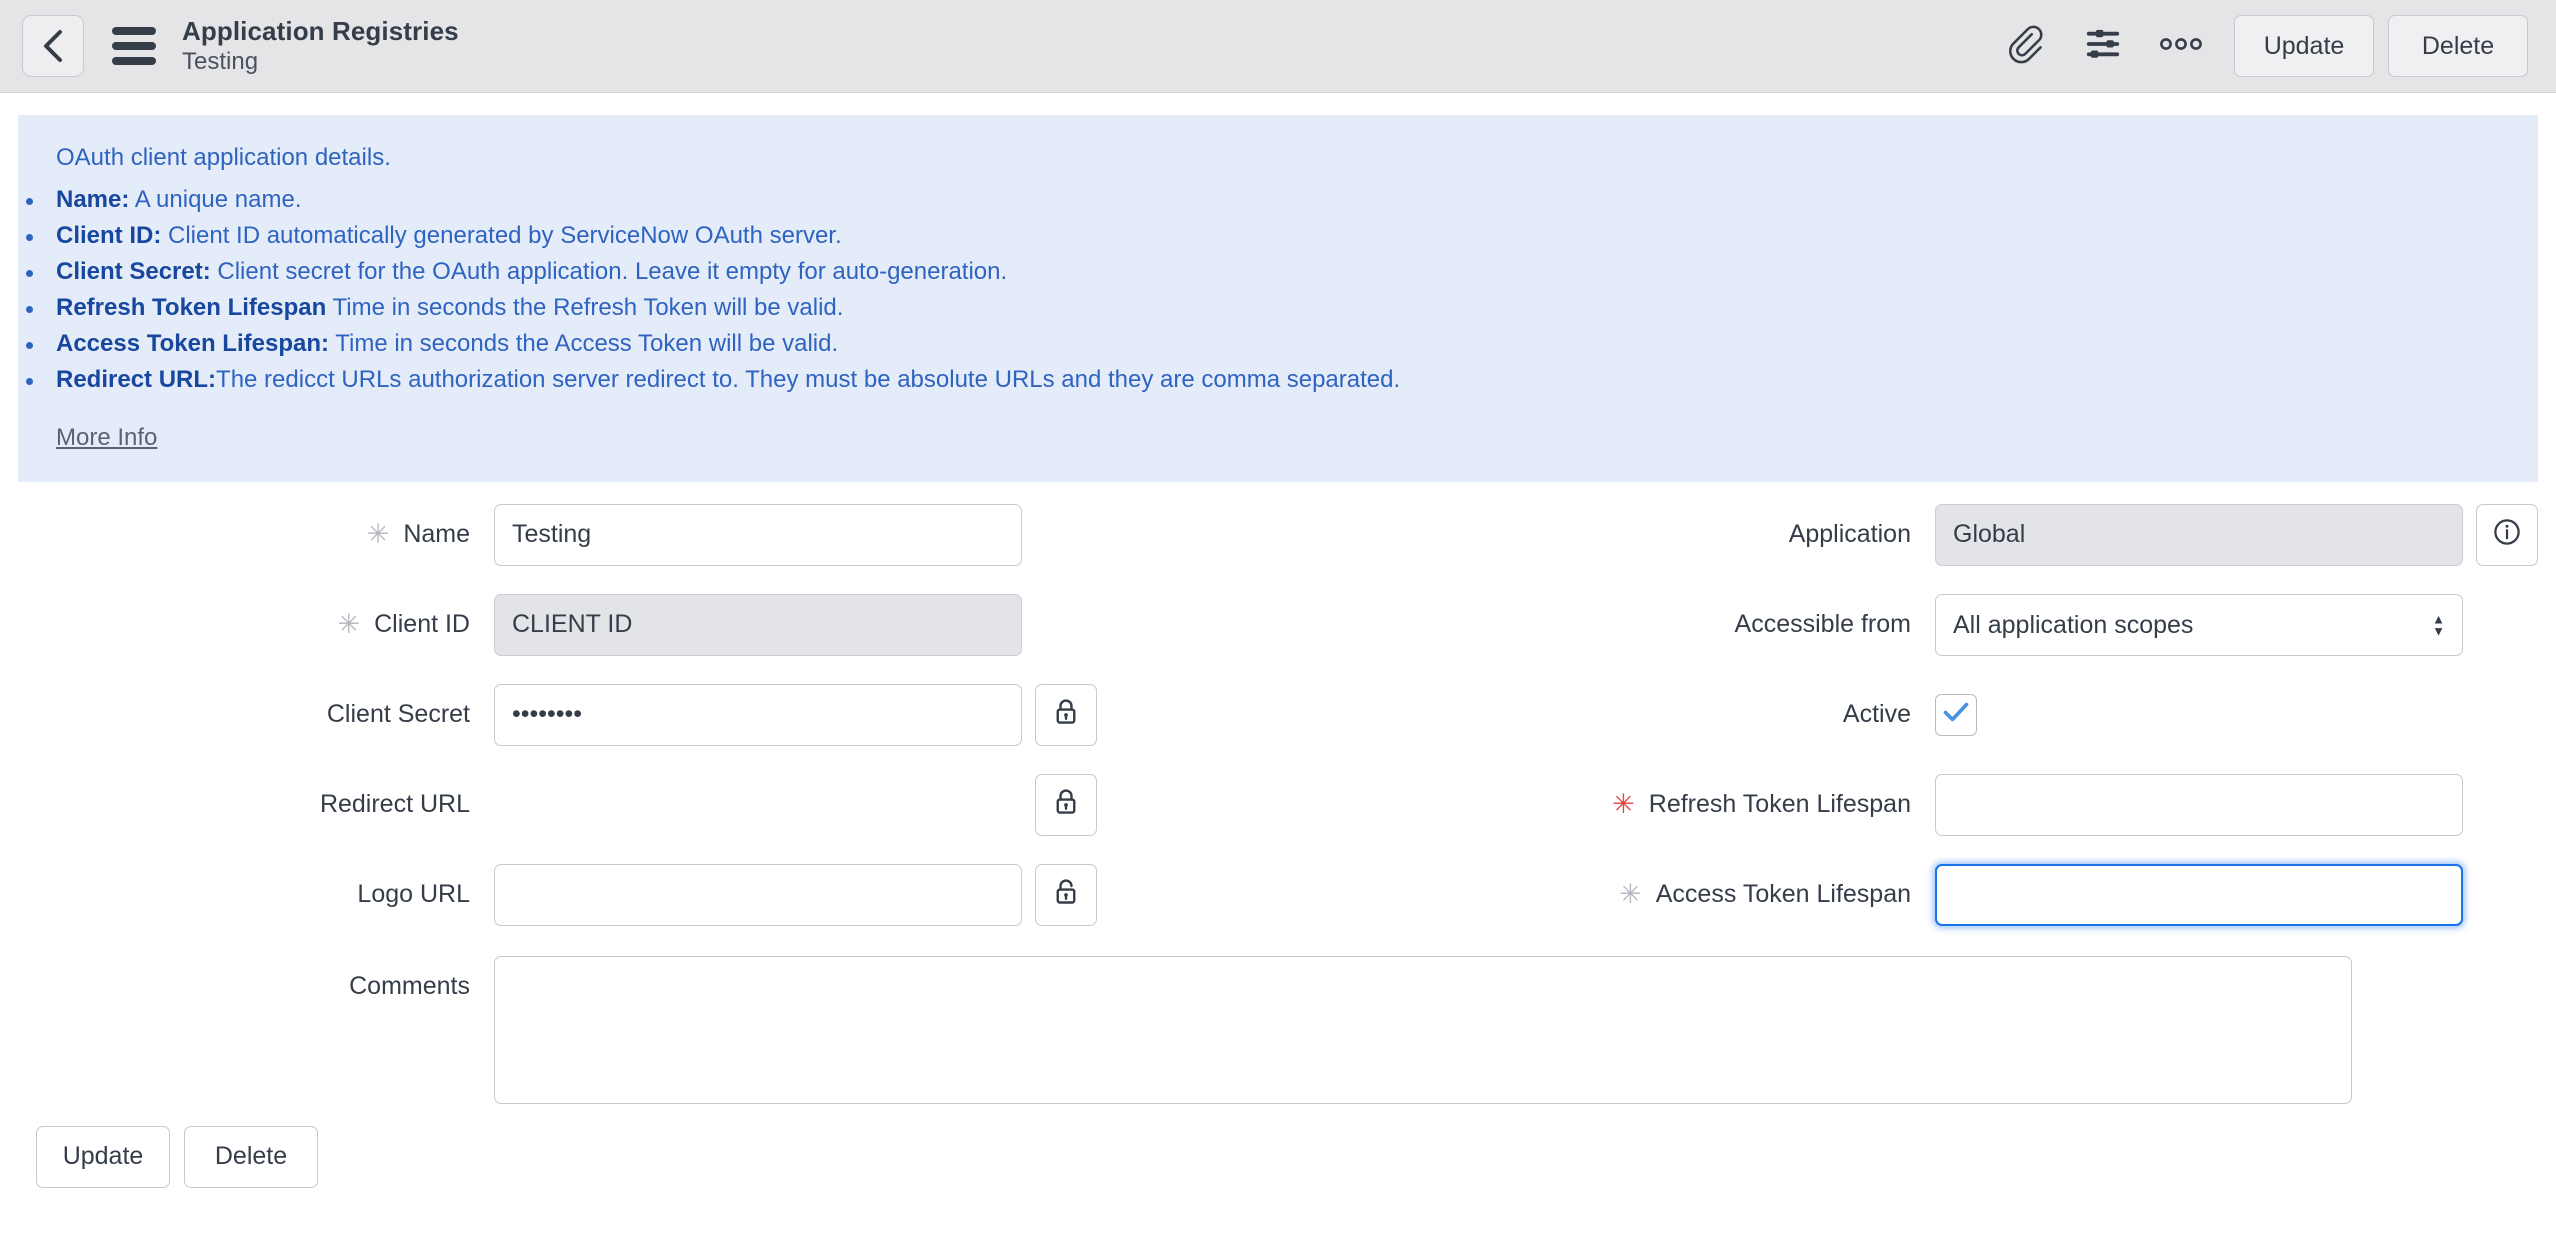 The height and width of the screenshot is (1252, 2556). I want to click on banner-item-term: Refresh Token Lifespan, so click(191, 307).